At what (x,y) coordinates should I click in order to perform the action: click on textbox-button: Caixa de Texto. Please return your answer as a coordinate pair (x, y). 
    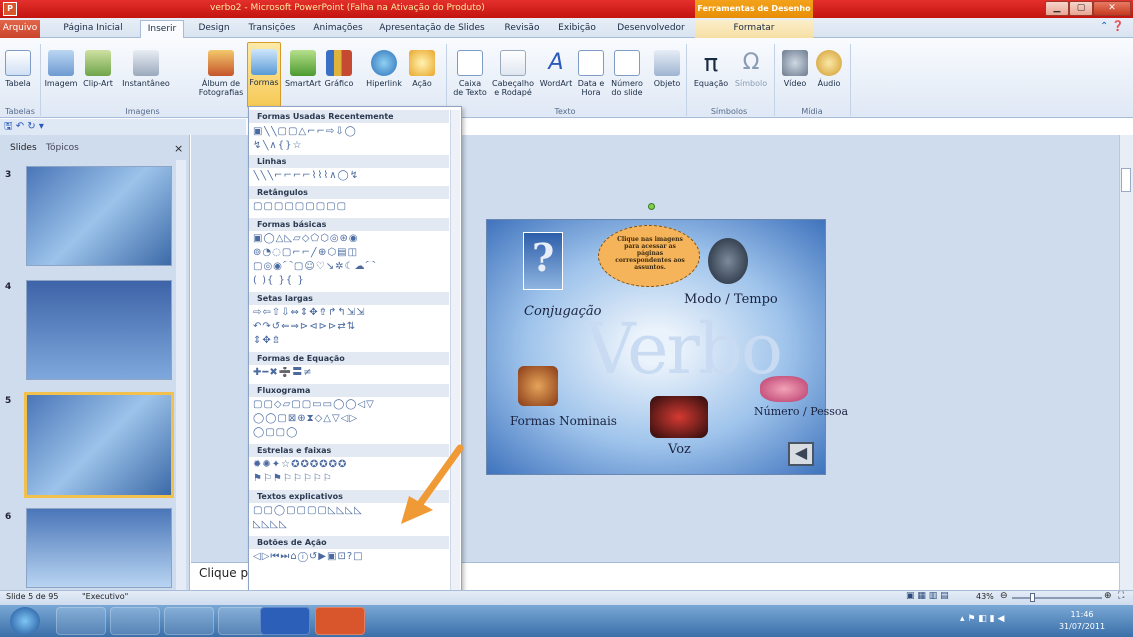
    Looking at the image, I should click on (470, 73).